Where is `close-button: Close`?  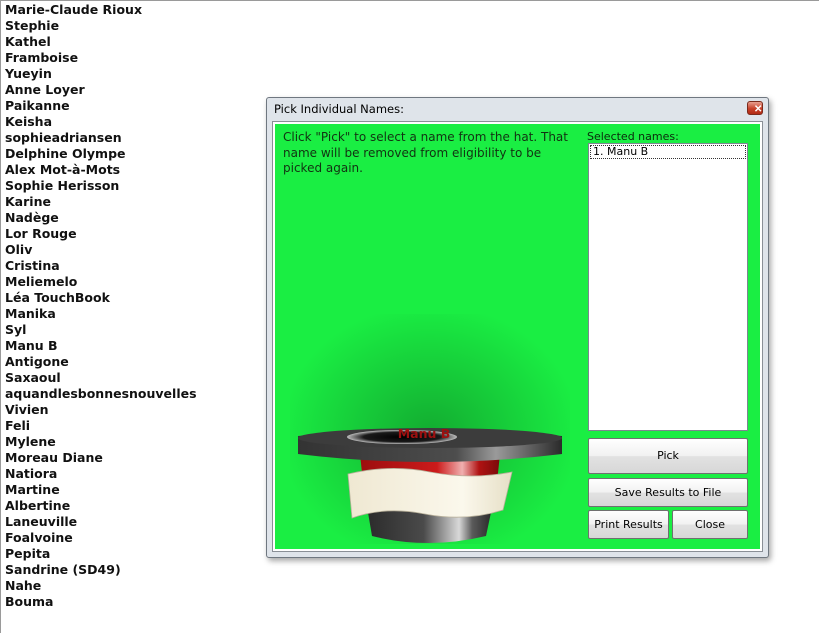
close-button: Close is located at coordinates (710, 524).